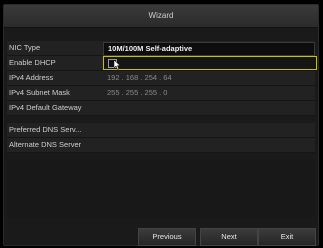 The image size is (323, 248). I want to click on nic-type-row: NIC Type 10M/100M Self-adaptive, so click(161, 48).